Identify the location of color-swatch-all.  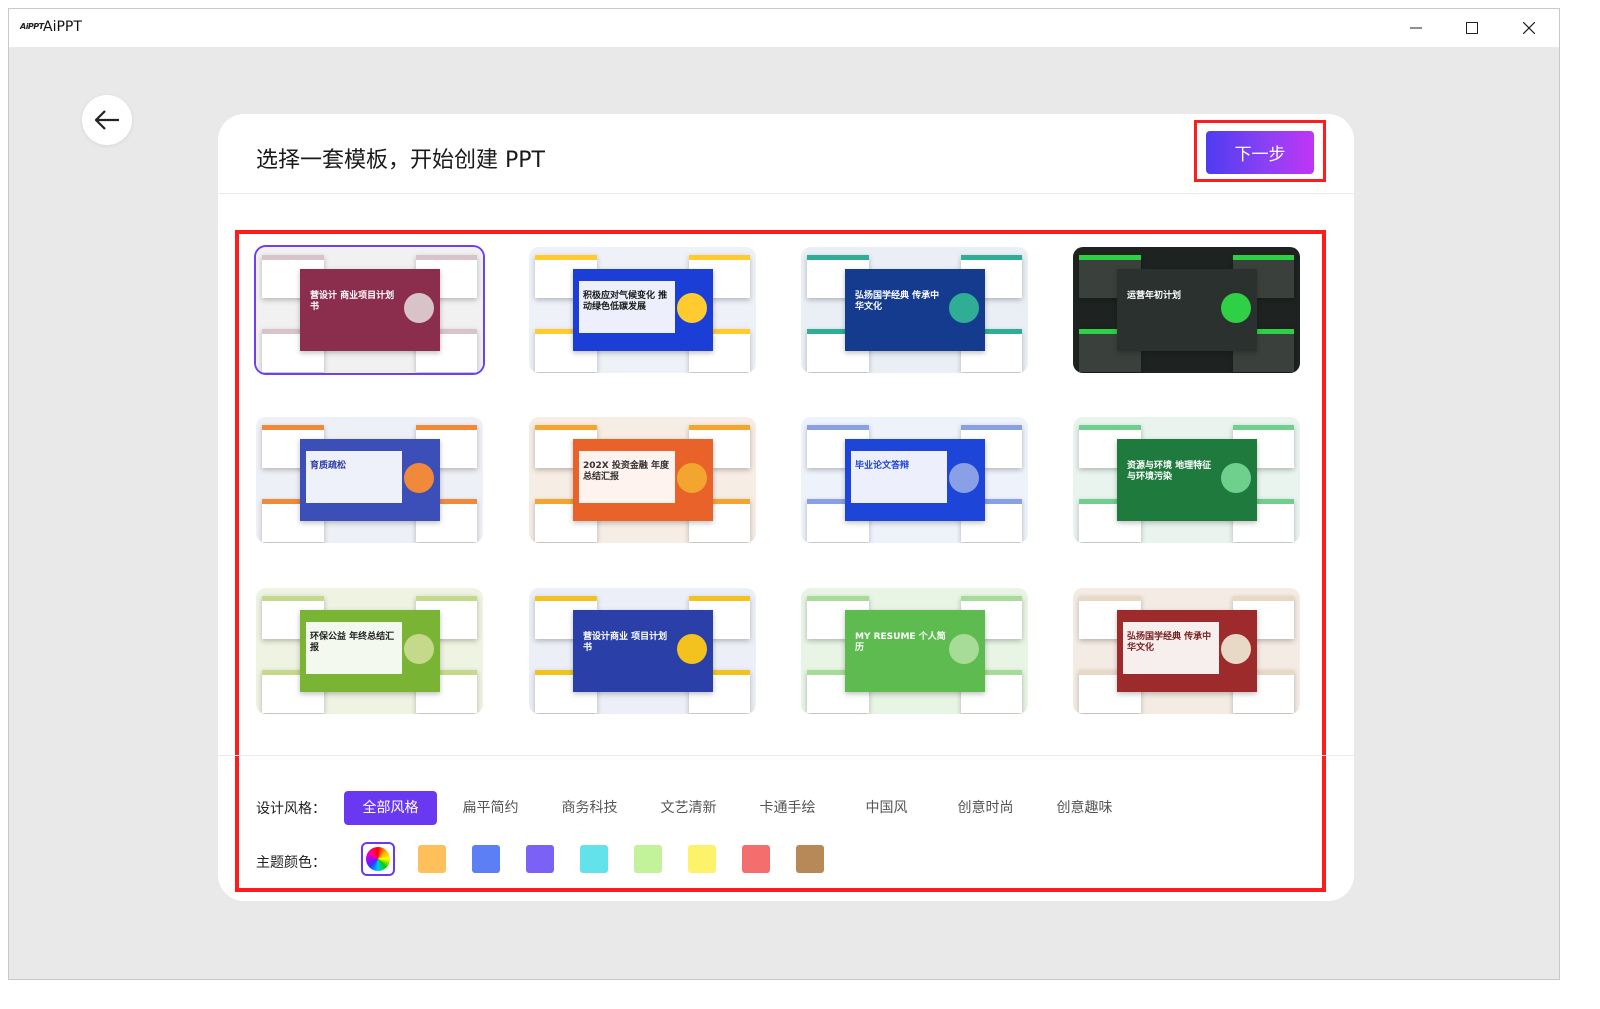
(378, 859).